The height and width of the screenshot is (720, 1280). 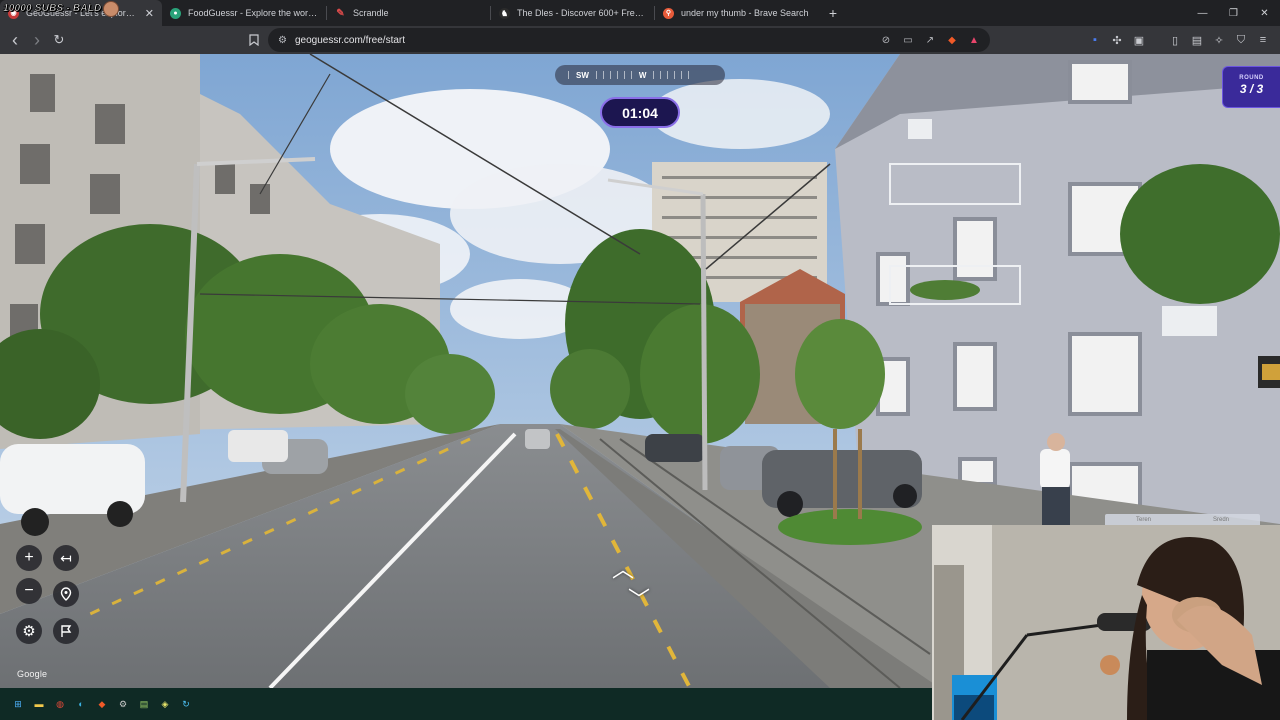 I want to click on minimap-label: Teren, so click(x=1143, y=520).